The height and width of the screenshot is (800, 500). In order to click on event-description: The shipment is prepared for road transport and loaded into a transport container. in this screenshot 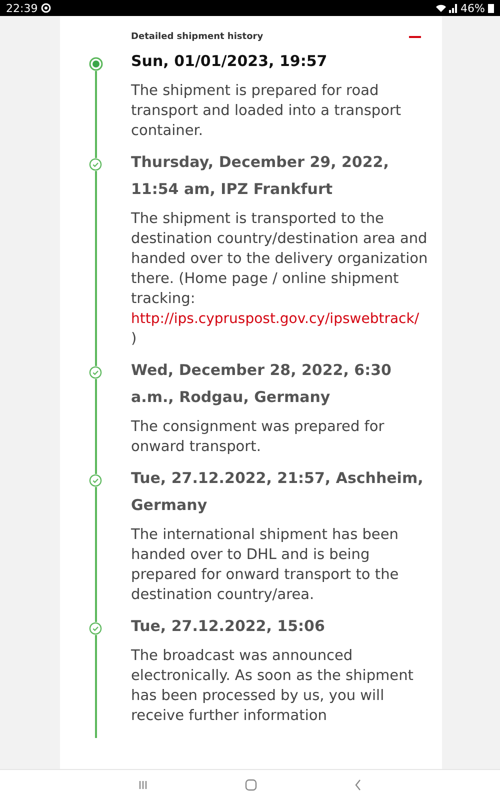, I will do `click(266, 111)`.